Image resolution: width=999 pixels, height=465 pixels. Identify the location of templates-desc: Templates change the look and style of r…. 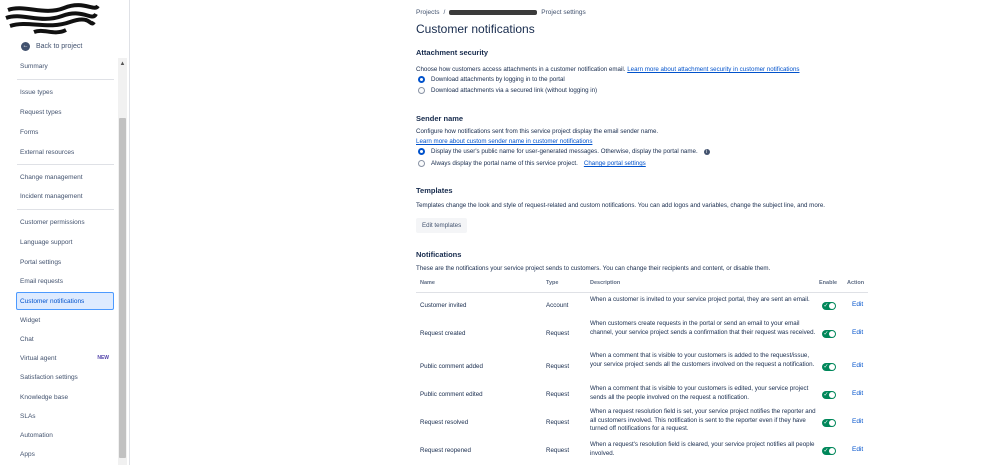
(620, 205).